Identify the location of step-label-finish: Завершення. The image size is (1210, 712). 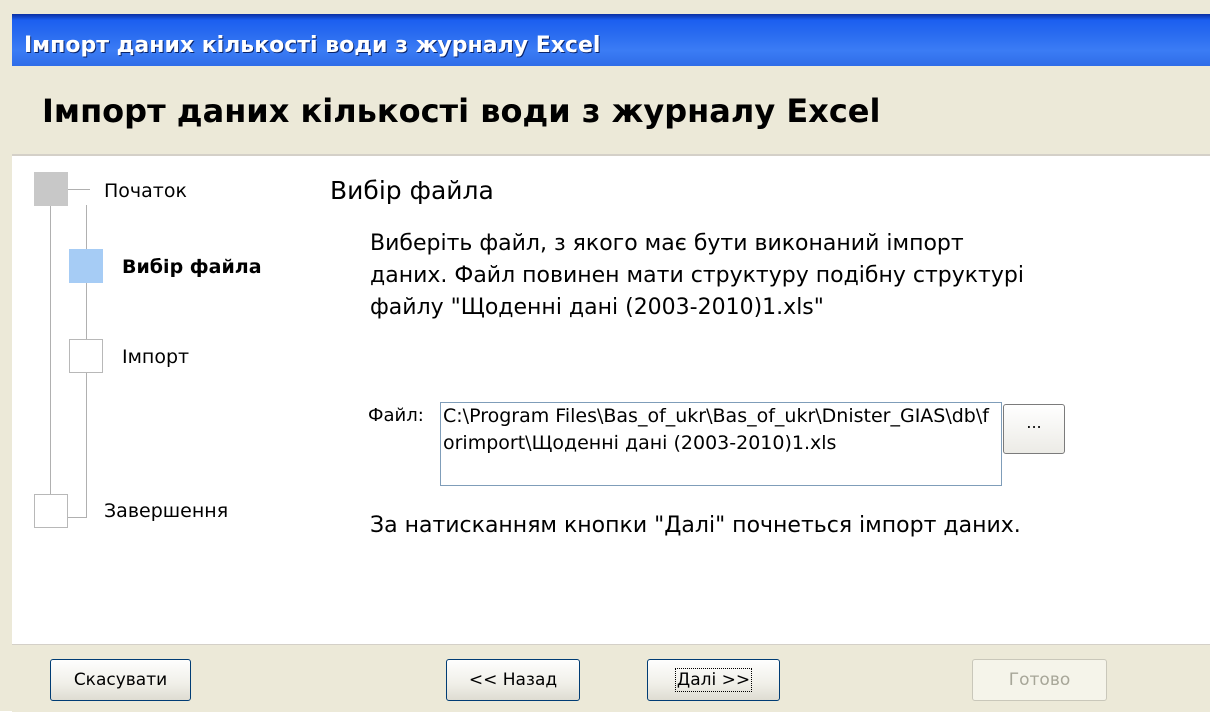
(166, 511).